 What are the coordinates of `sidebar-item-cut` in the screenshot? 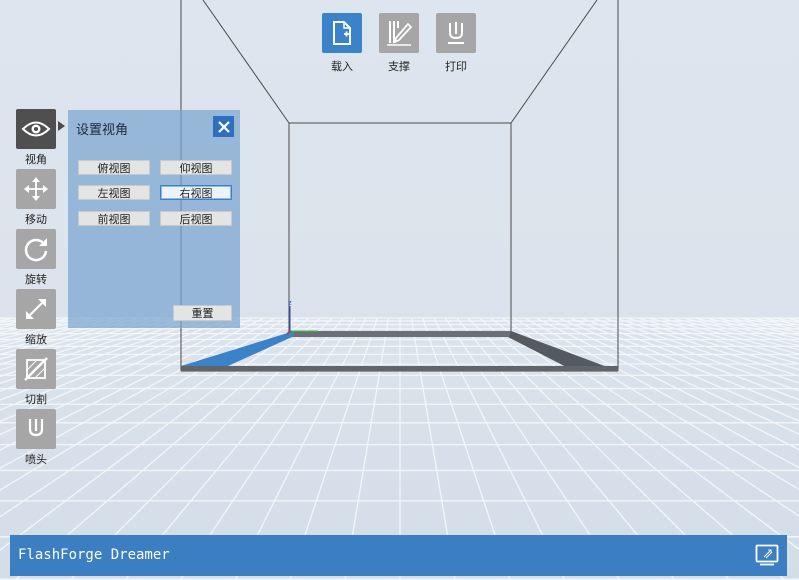 It's located at (36, 369).